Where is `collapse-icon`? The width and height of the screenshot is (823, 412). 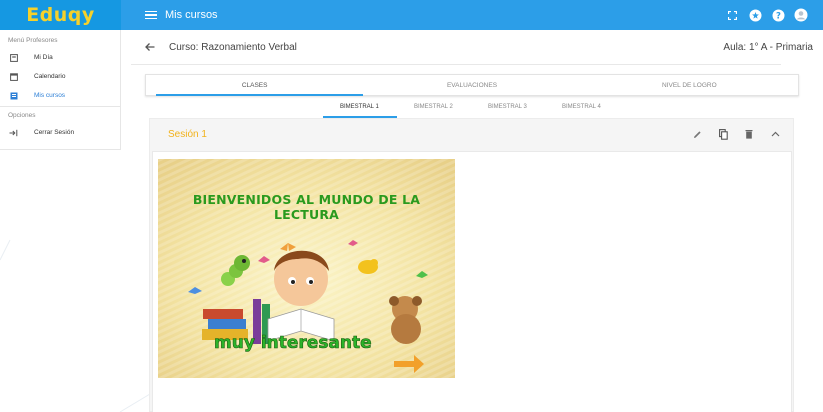 collapse-icon is located at coordinates (775, 134).